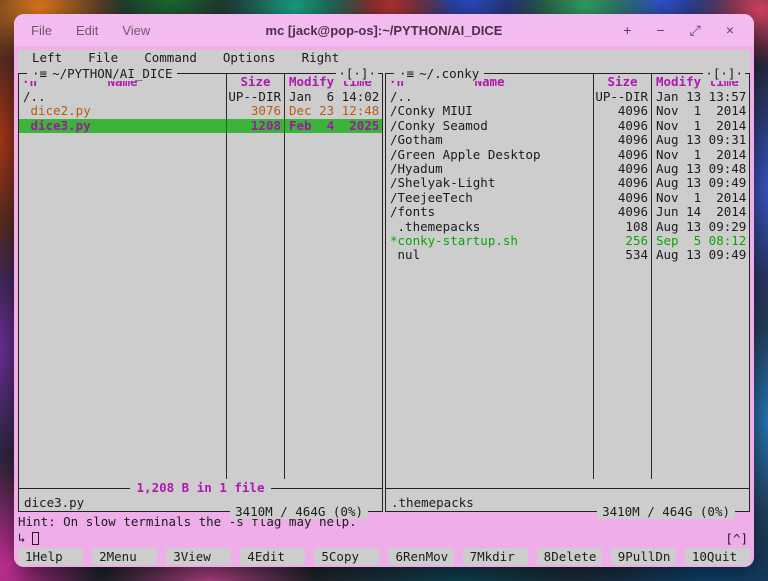 This screenshot has width=768, height=581. What do you see at coordinates (567, 140) in the screenshot?
I see `file-row: /Gotham 4096 Aug 13 09:31` at bounding box center [567, 140].